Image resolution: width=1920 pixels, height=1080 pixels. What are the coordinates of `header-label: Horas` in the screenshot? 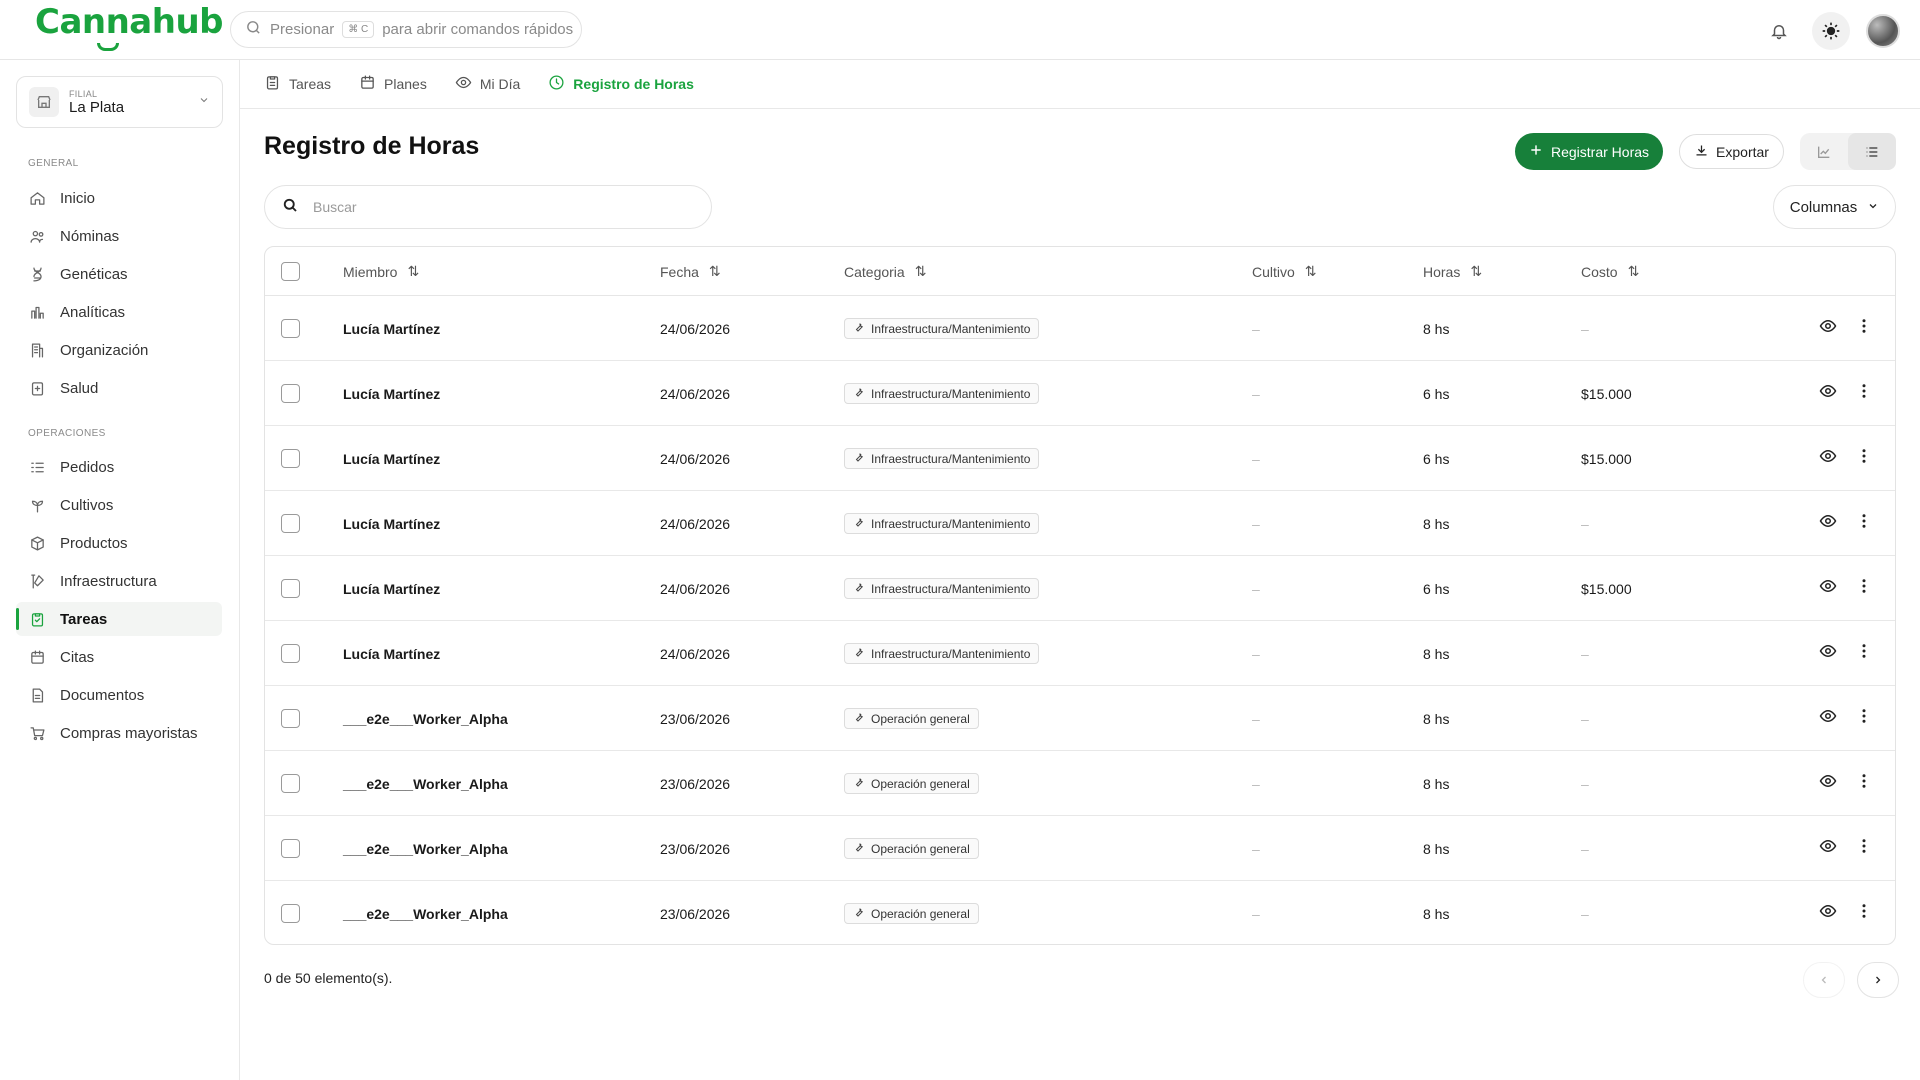 It's located at (1442, 271).